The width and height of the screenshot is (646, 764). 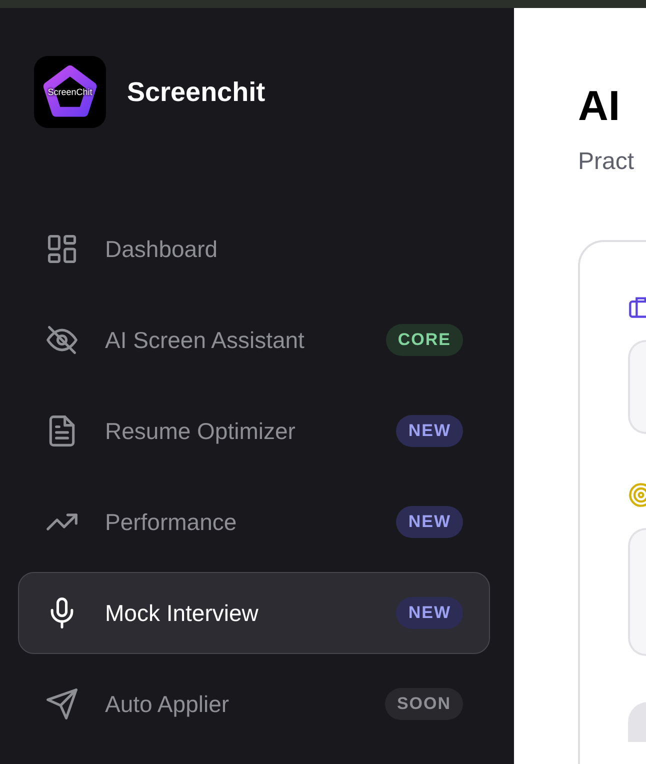 What do you see at coordinates (607, 162) in the screenshot?
I see `page-subtitle: Pract` at bounding box center [607, 162].